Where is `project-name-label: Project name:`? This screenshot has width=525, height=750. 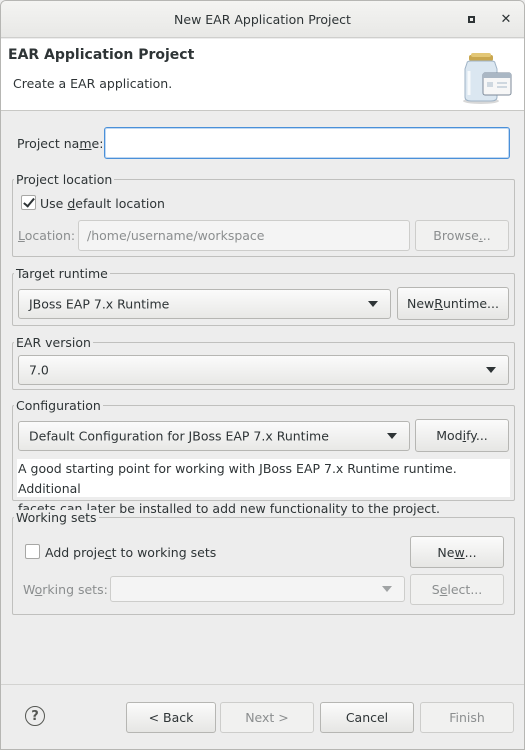 project-name-label: Project name: is located at coordinates (60, 143).